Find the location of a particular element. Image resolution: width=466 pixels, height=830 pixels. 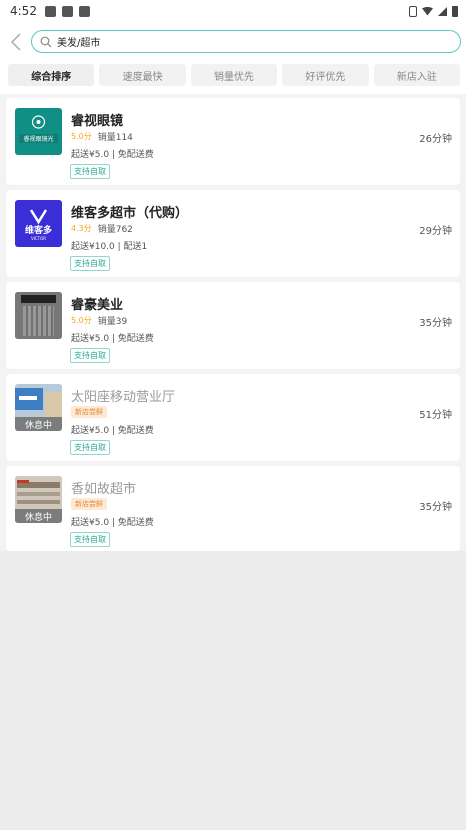

back-button is located at coordinates (16, 42).